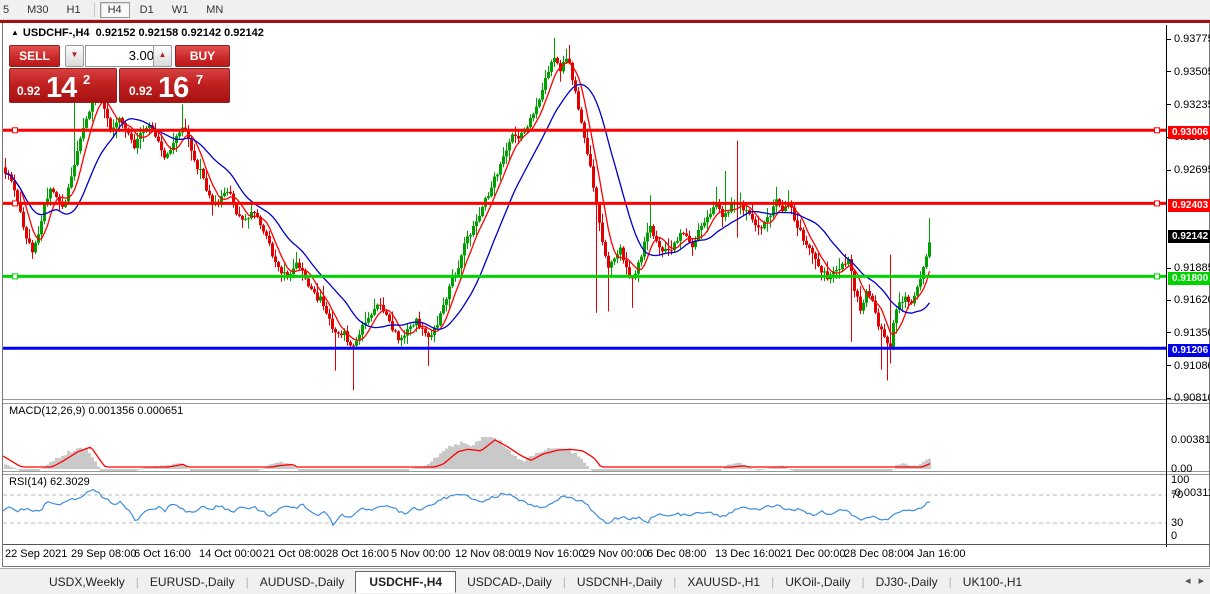  Describe the element at coordinates (202, 56) in the screenshot. I see `buy-button: BUY` at that location.